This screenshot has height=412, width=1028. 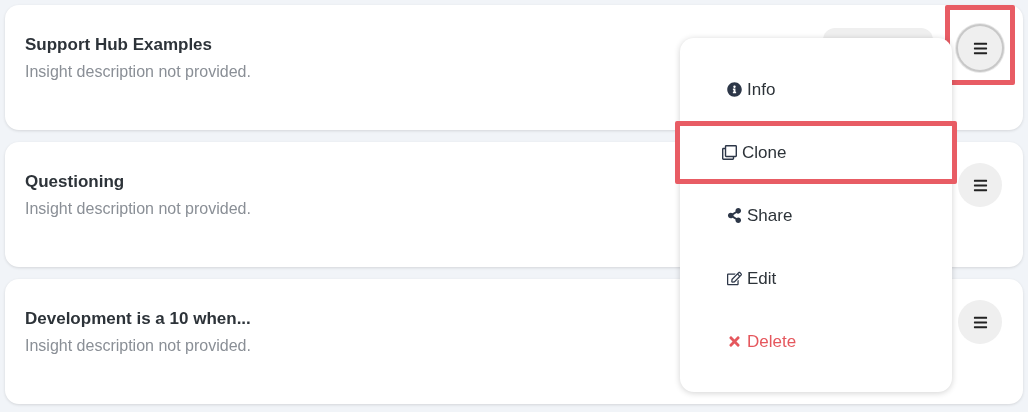 I want to click on share-icon, so click(x=734, y=215).